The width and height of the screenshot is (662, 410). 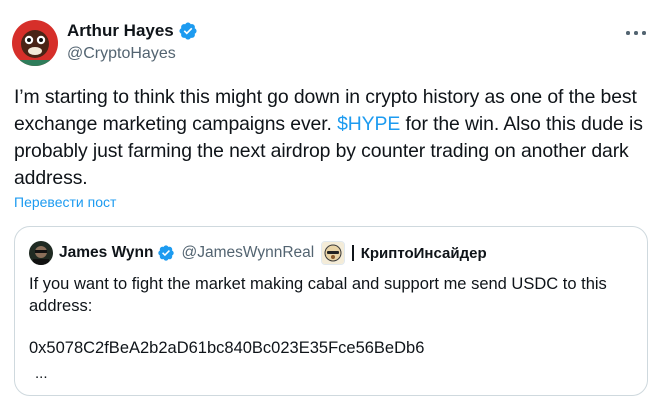 I want to click on author-handle: @CryptoHayes, so click(x=121, y=54).